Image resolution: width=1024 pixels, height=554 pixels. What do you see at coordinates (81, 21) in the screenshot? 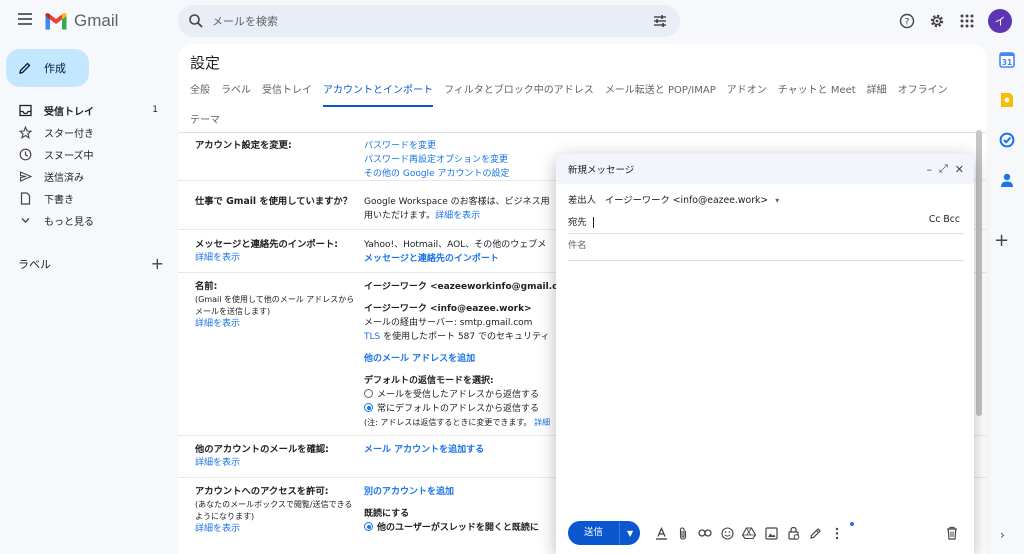
I see `gmail-logo: Gmail` at bounding box center [81, 21].